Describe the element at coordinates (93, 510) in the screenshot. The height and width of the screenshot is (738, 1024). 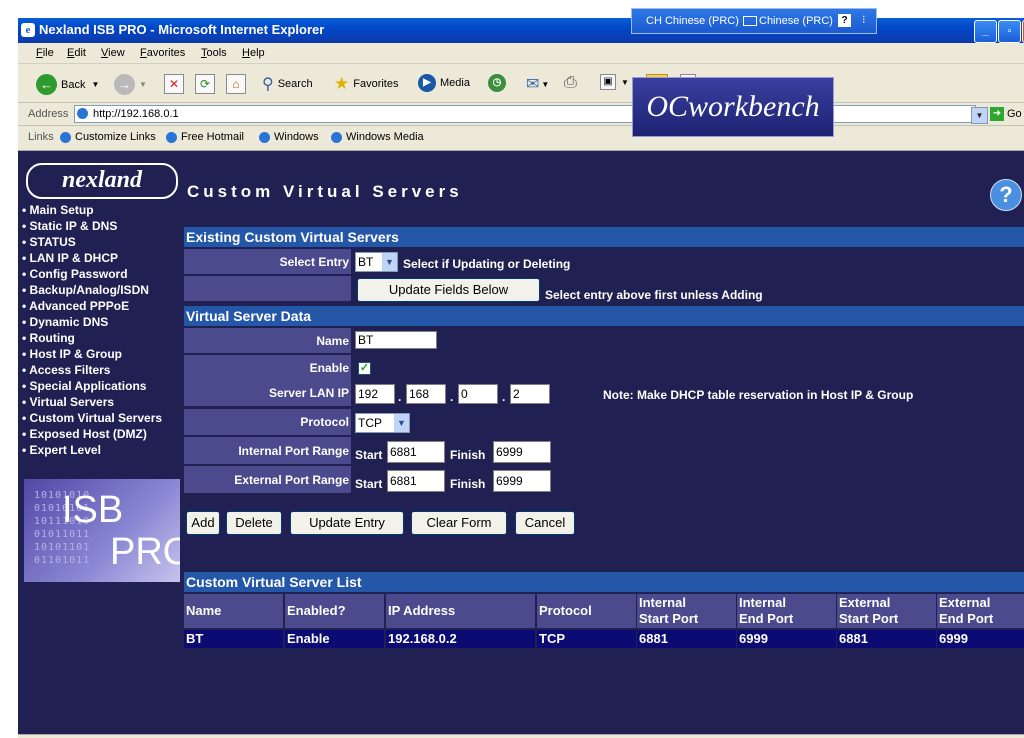
I see `isb-logo-text: ISB` at that location.